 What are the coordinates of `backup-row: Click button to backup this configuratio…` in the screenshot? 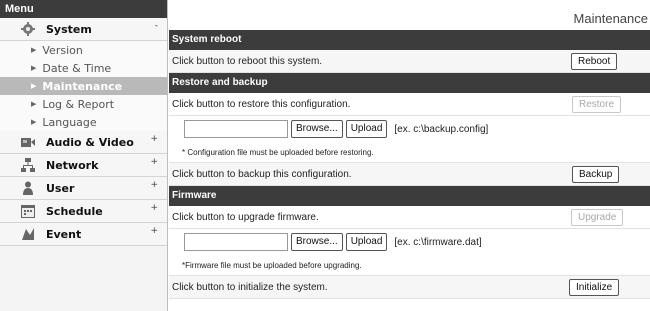 It's located at (409, 174).